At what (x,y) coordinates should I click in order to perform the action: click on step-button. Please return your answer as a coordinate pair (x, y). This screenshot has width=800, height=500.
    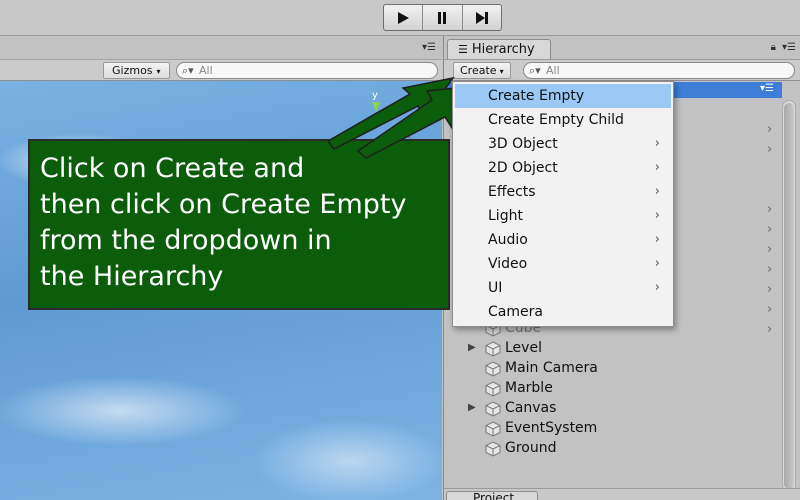
    Looking at the image, I should click on (482, 17).